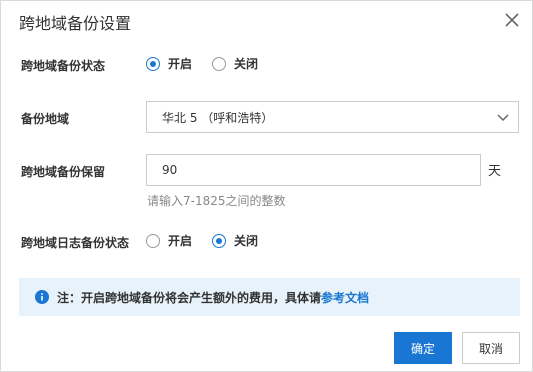  I want to click on backup-region-select: 华北 5 （呼和浩特）, so click(332, 117).